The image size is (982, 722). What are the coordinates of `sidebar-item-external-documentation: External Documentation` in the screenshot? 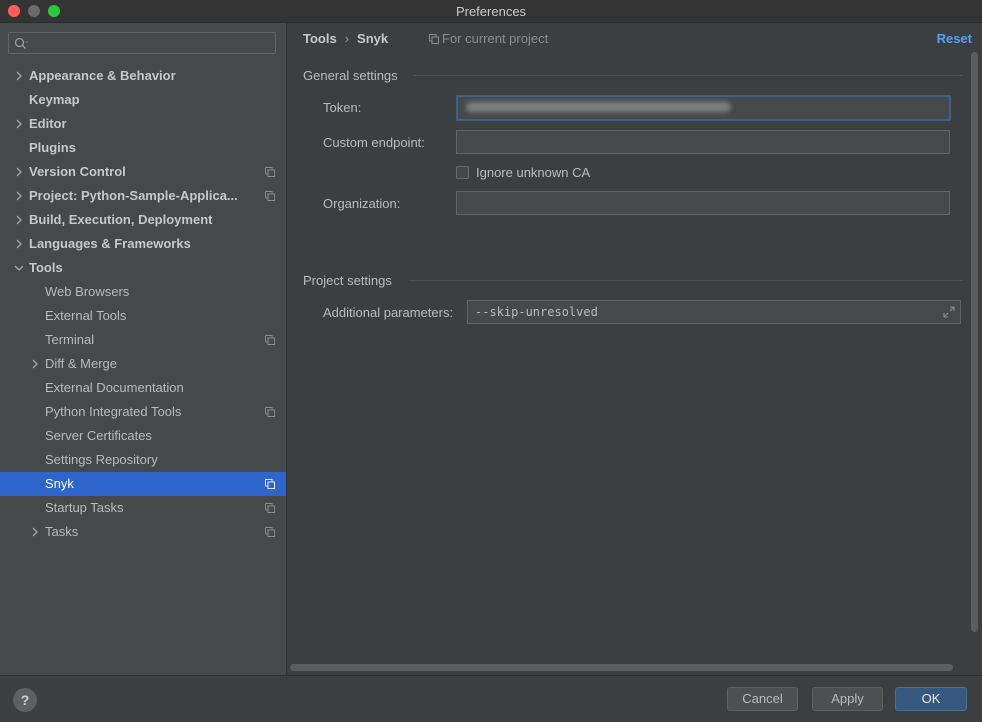 It's located at (143, 388).